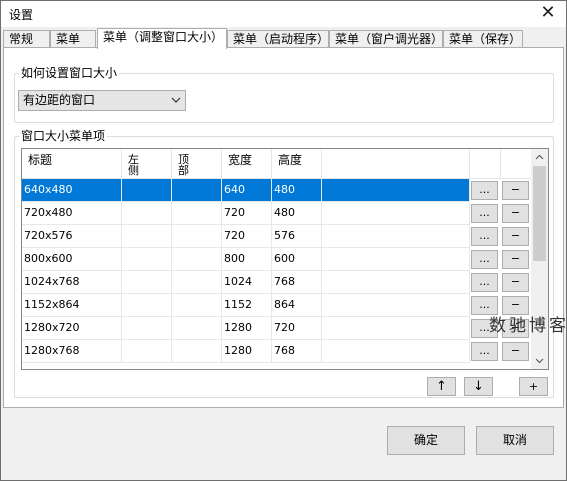  I want to click on cell-title: 640x480, so click(72, 190).